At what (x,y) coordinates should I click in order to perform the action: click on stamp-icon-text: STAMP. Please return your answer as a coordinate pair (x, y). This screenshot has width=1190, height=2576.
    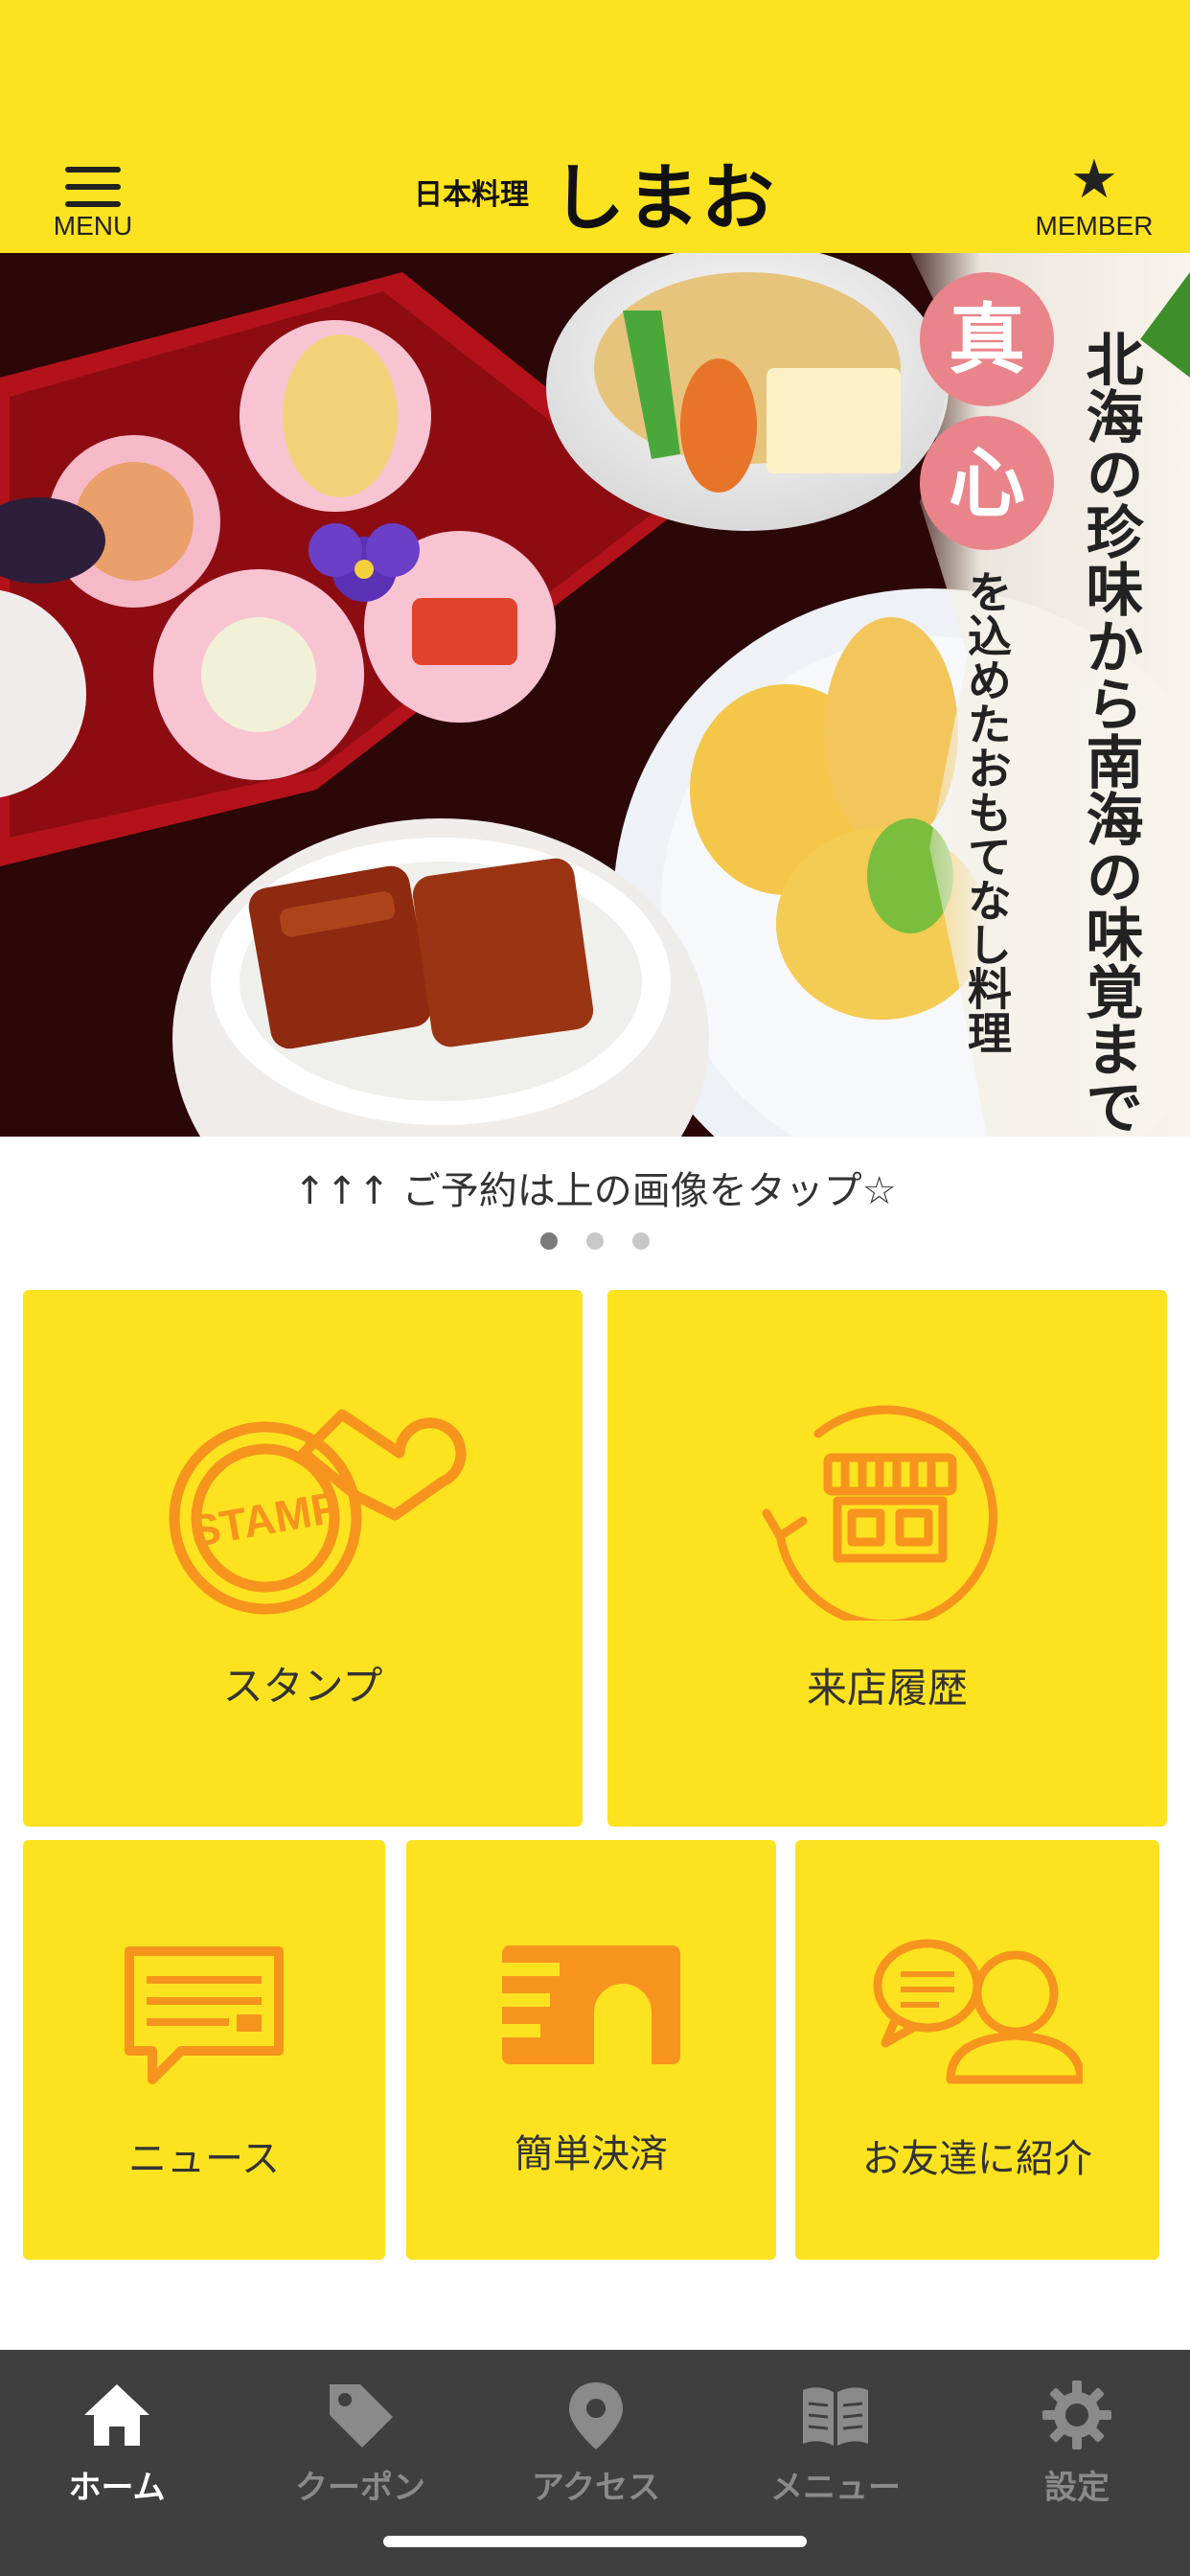
    Looking at the image, I should click on (265, 1519).